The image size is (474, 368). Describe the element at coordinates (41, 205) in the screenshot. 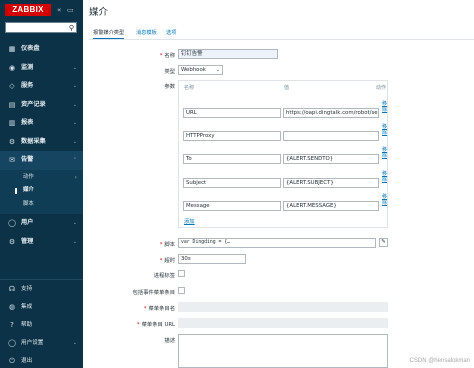

I see `submenu-item-scripts: 脚本` at that location.